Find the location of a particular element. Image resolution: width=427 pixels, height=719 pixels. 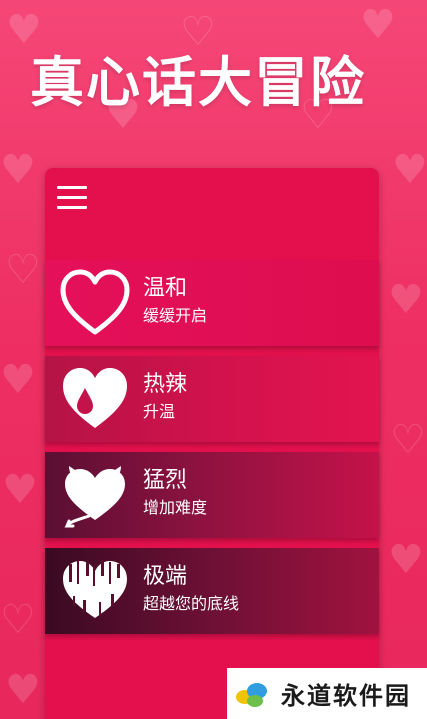

level-description: 超越您的底线 is located at coordinates (191, 603).